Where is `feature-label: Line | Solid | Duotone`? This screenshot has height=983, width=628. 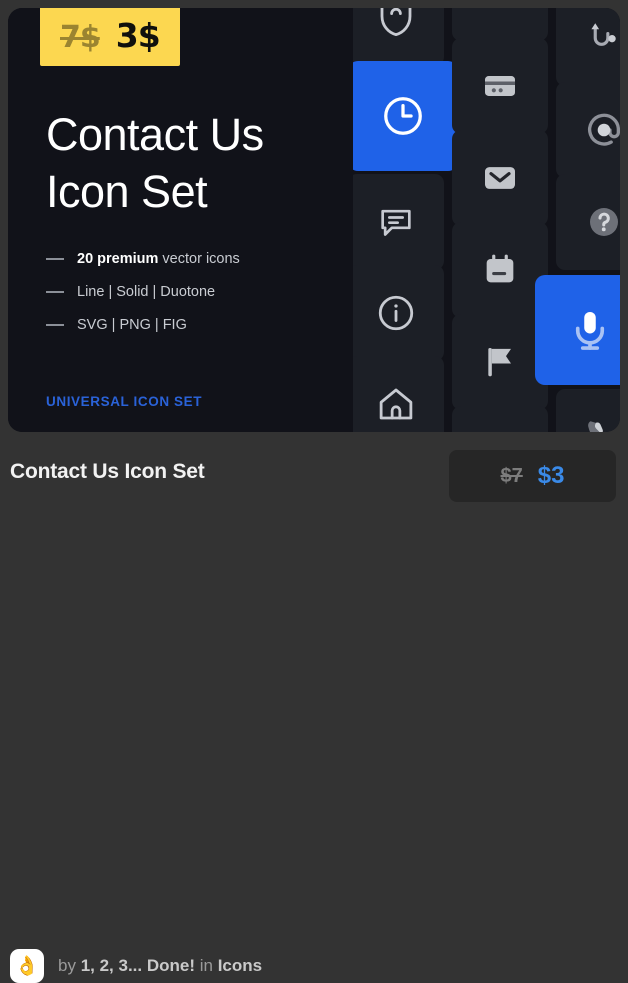
feature-label: Line | Solid | Duotone is located at coordinates (146, 292).